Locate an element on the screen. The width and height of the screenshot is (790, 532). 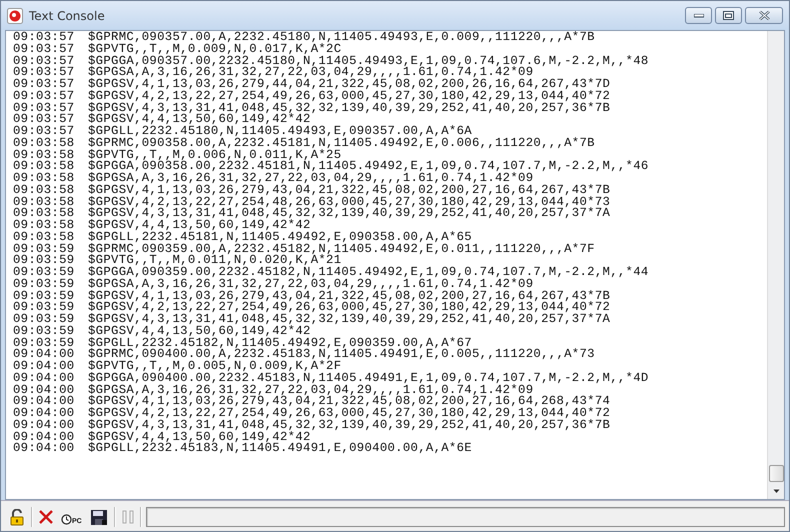
app-icon is located at coordinates (15, 16).